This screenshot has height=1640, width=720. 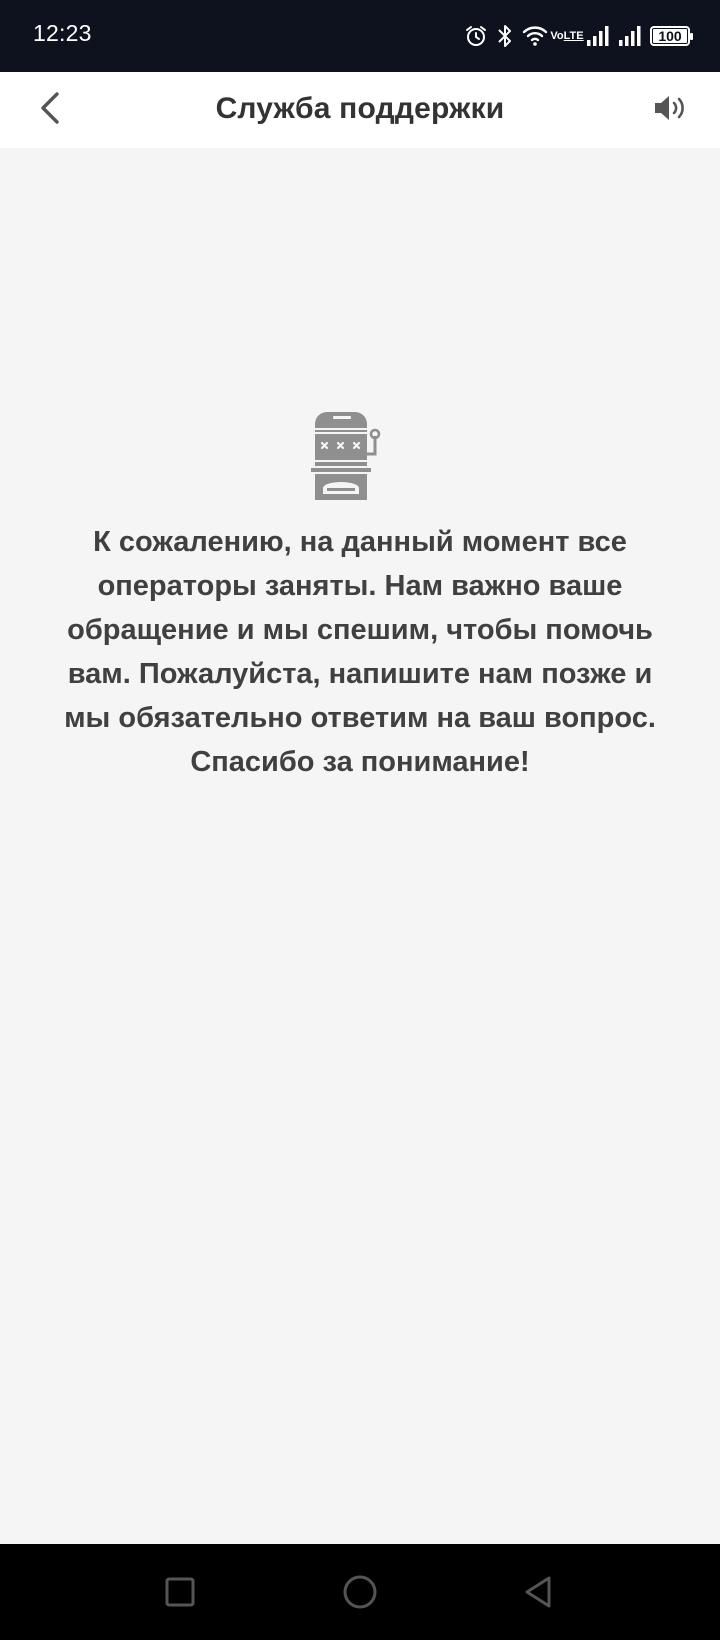 I want to click on alarm-icon, so click(x=476, y=36).